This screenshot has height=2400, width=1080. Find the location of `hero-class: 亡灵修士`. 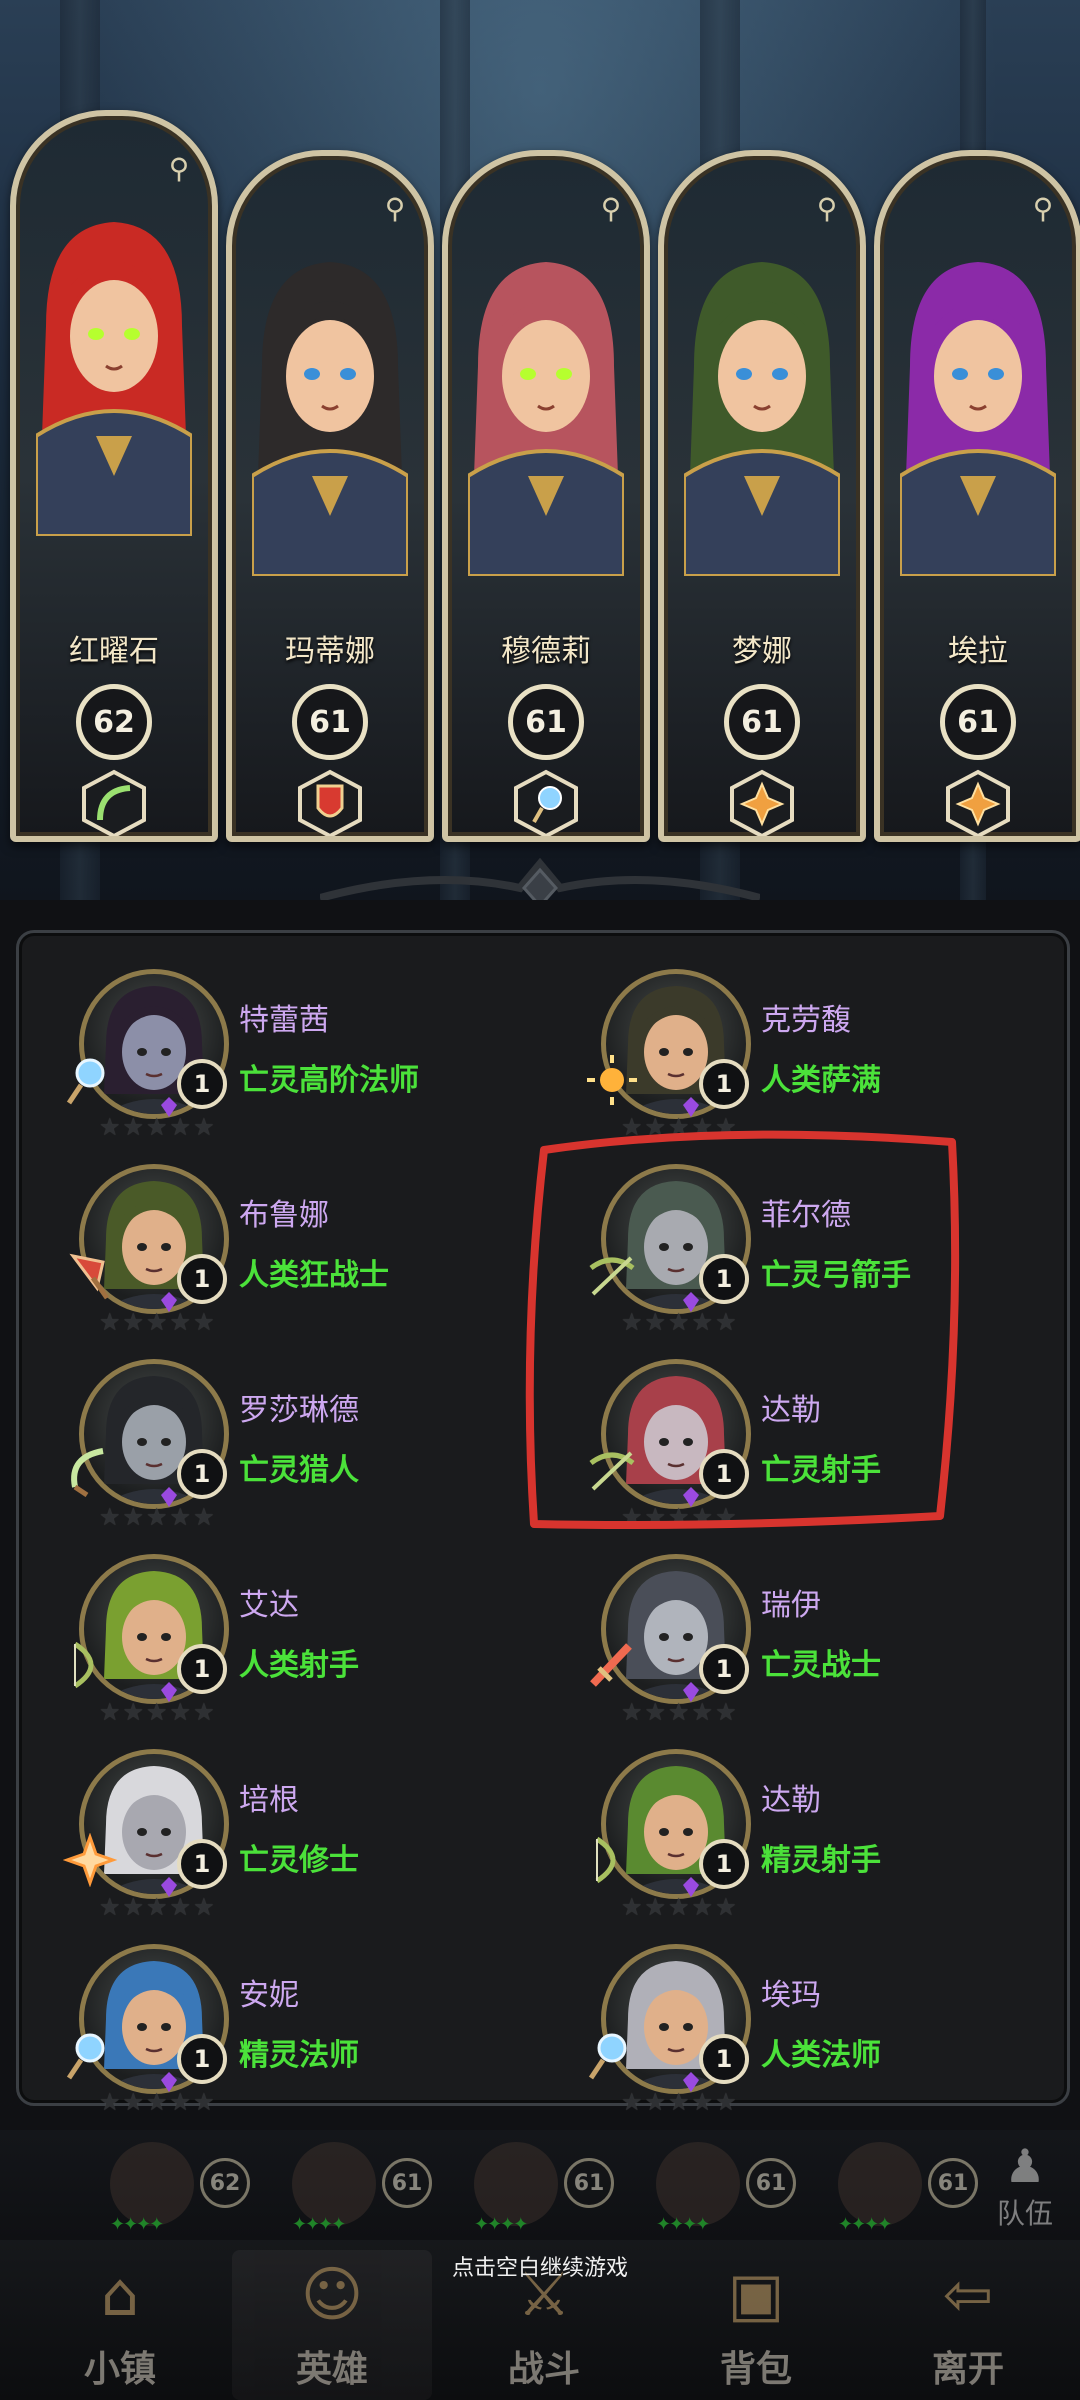

hero-class: 亡灵修士 is located at coordinates (299, 1860).